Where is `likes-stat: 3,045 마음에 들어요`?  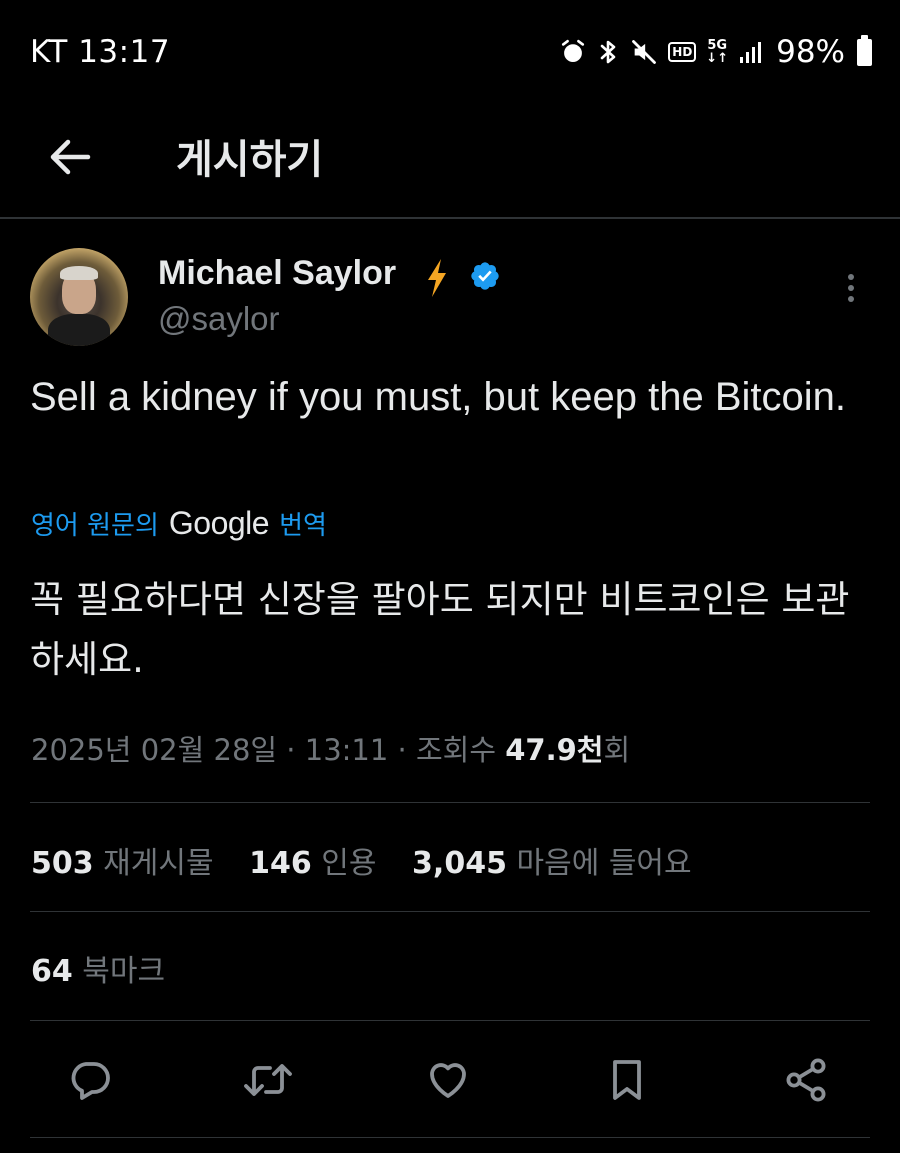 likes-stat: 3,045 마음에 들어요 is located at coordinates (552, 863).